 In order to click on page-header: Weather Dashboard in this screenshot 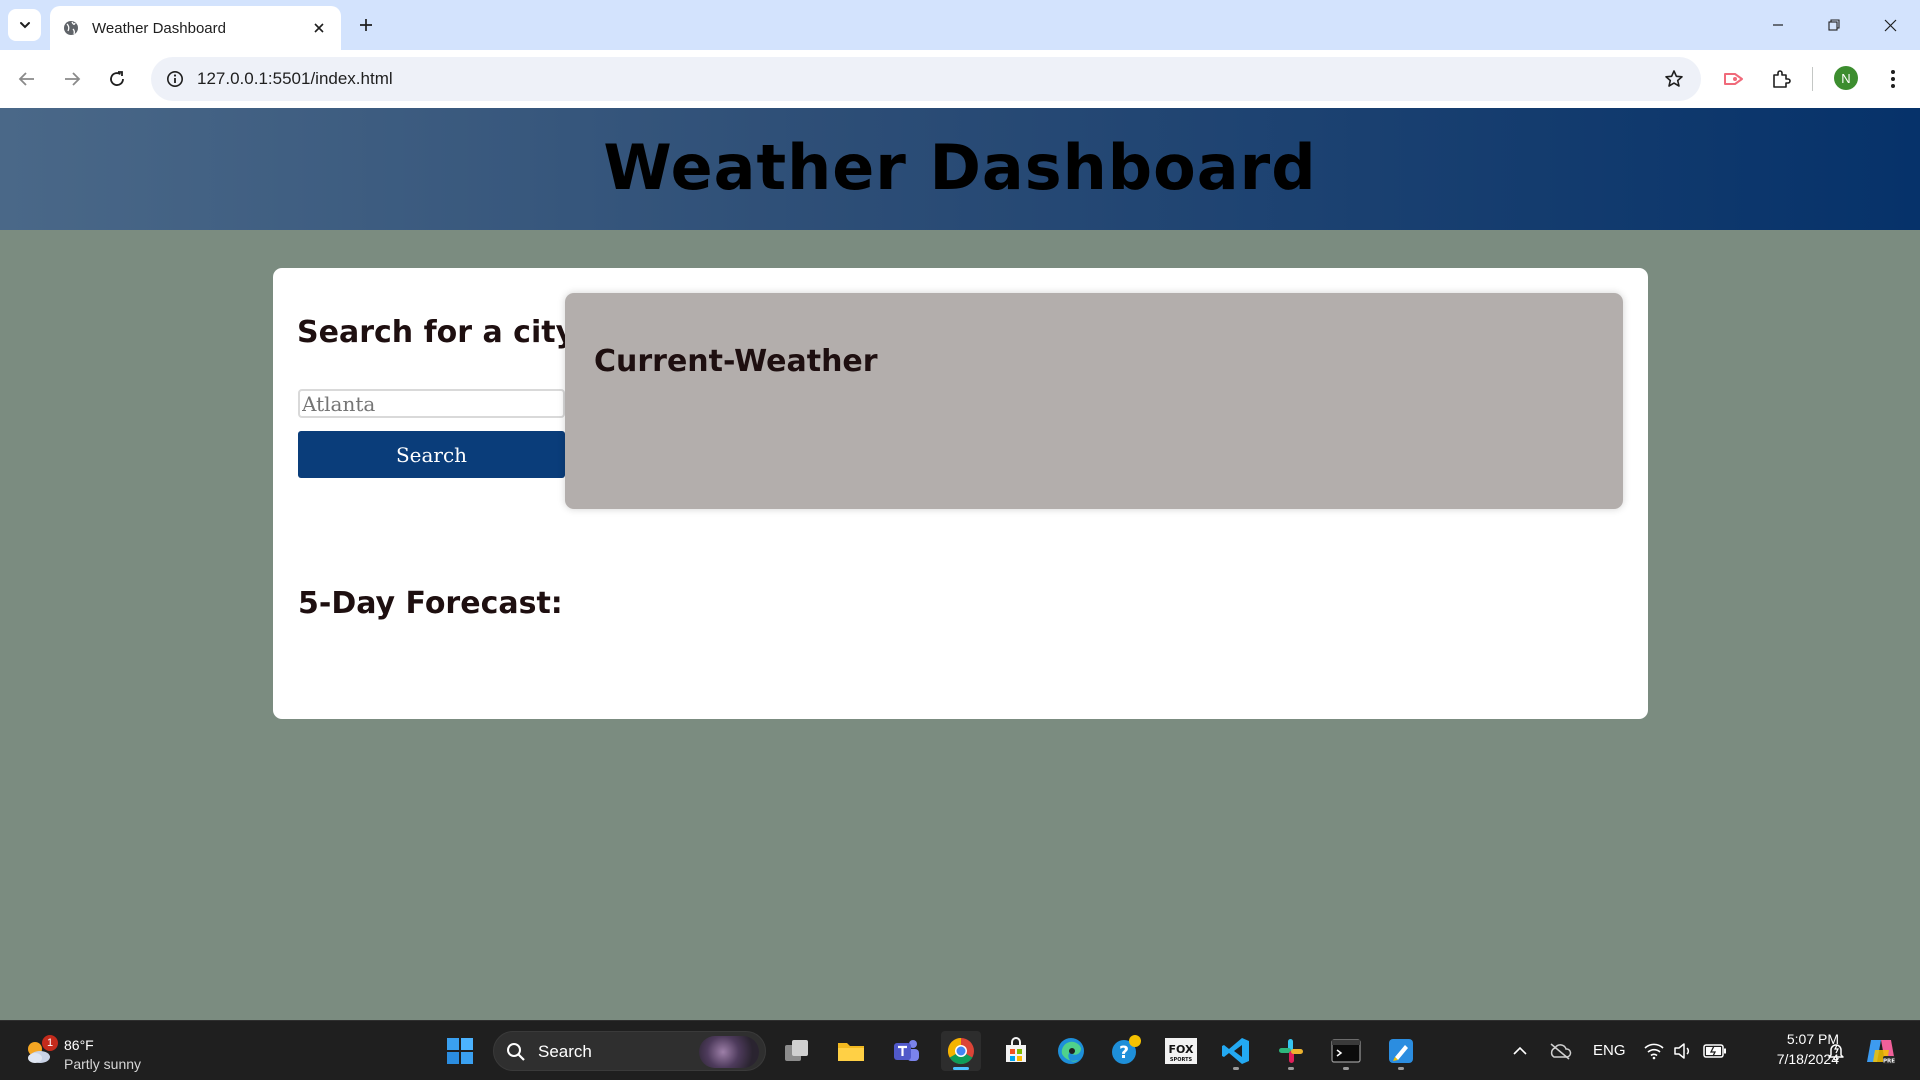, I will do `click(960, 169)`.